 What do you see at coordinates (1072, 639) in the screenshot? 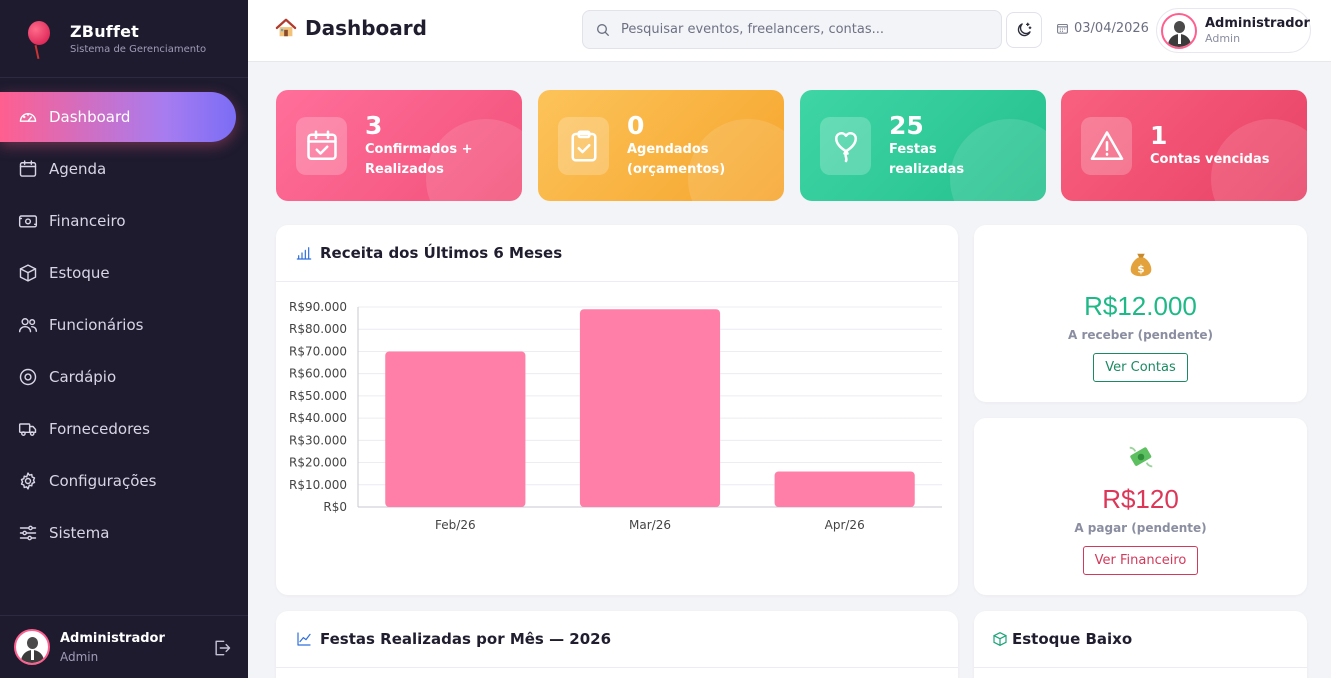
I see `panel-title: Estoque Baixo` at bounding box center [1072, 639].